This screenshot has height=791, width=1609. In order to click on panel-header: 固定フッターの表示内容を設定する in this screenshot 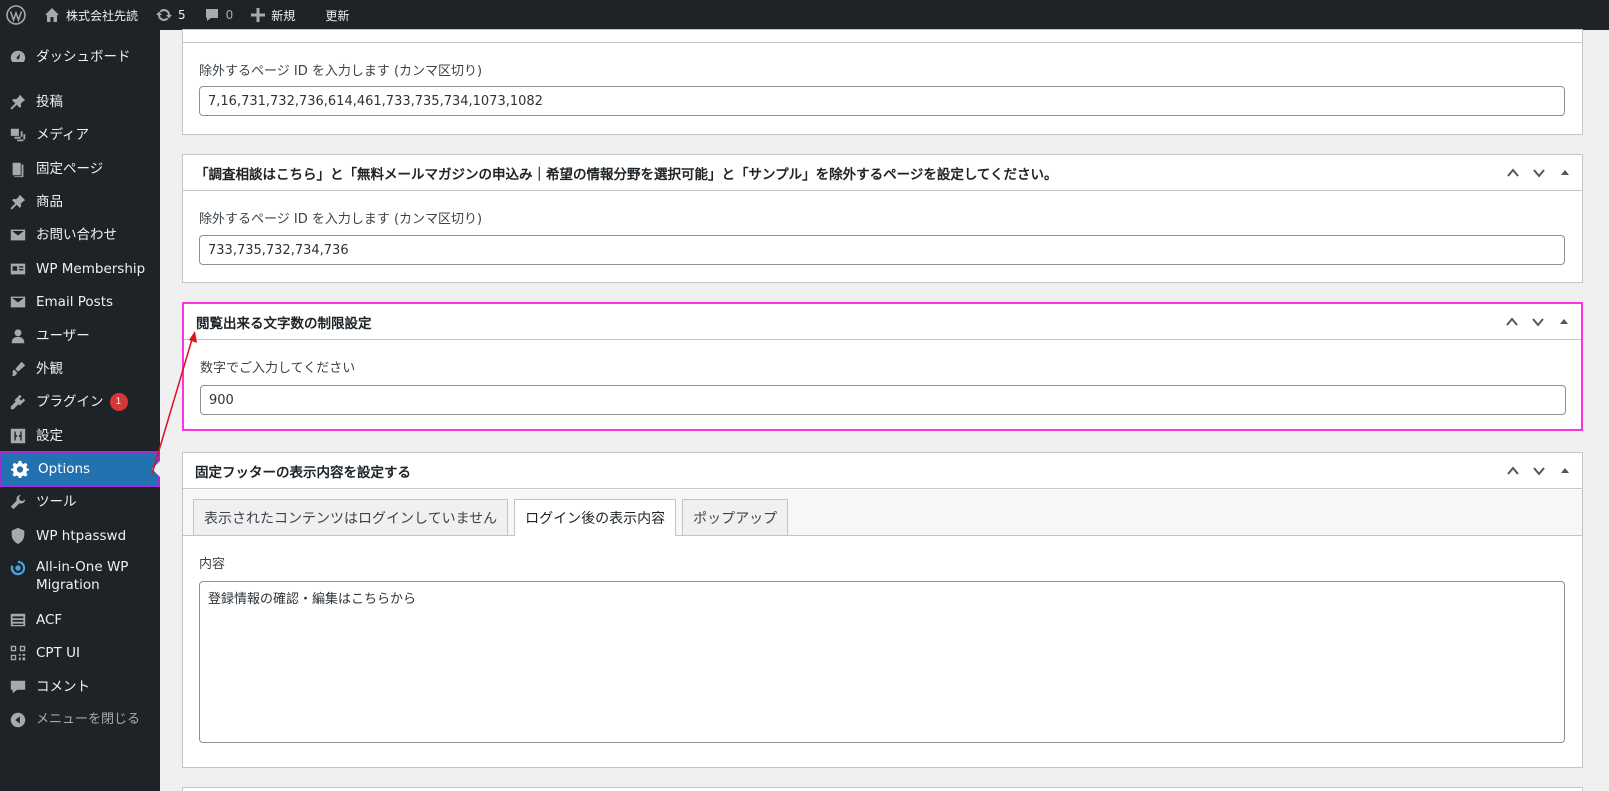, I will do `click(882, 471)`.